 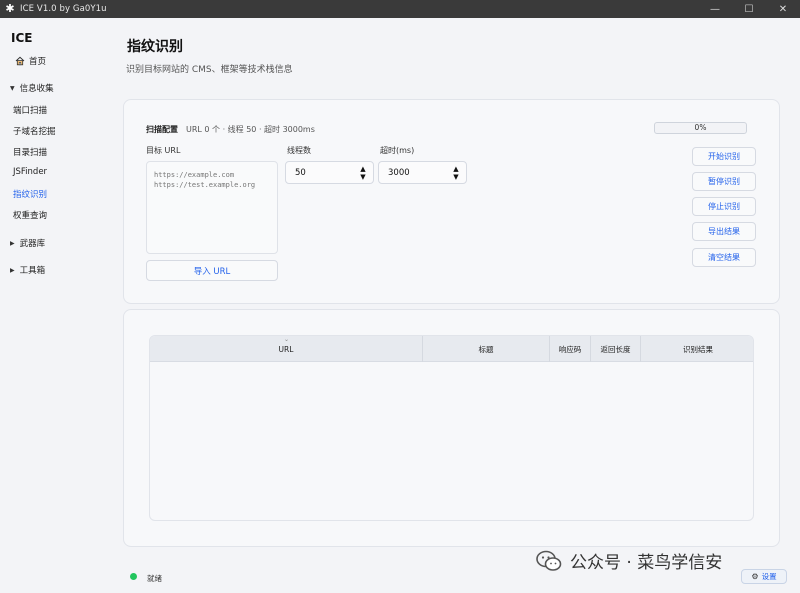 What do you see at coordinates (755, 576) in the screenshot?
I see `gear-icon: ⚙` at bounding box center [755, 576].